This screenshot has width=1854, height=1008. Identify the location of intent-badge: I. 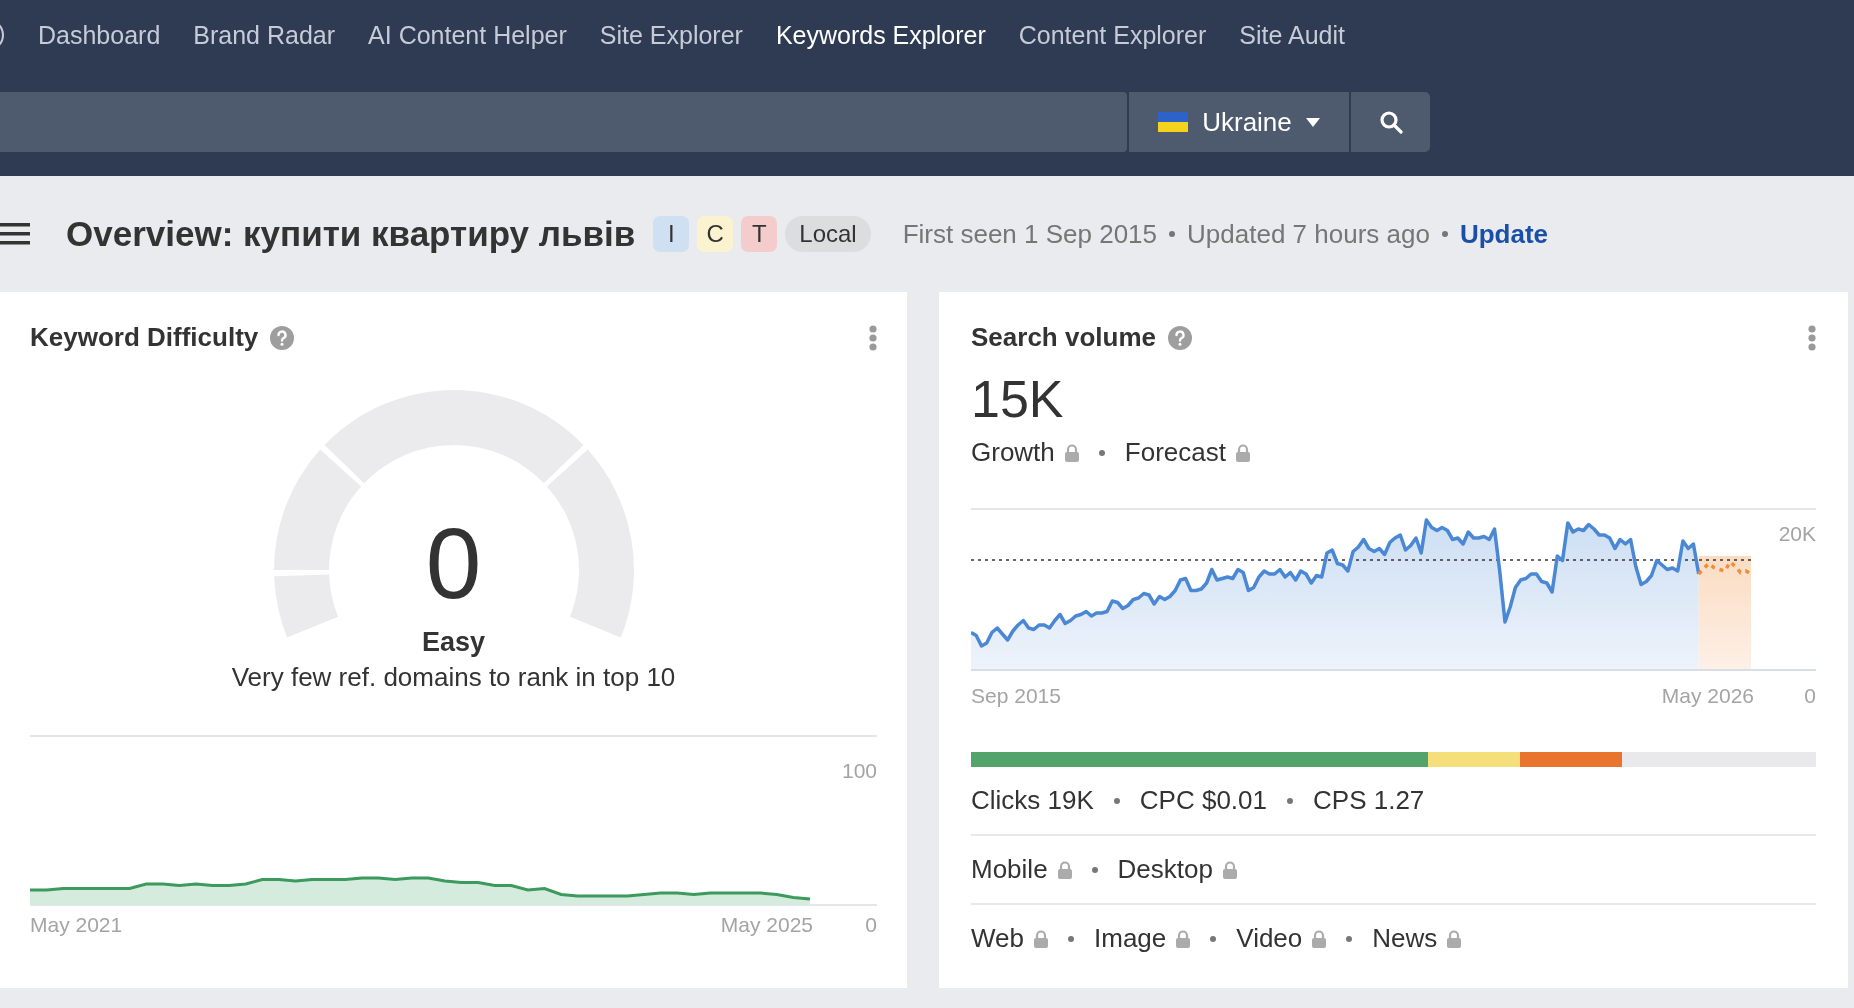
(671, 234).